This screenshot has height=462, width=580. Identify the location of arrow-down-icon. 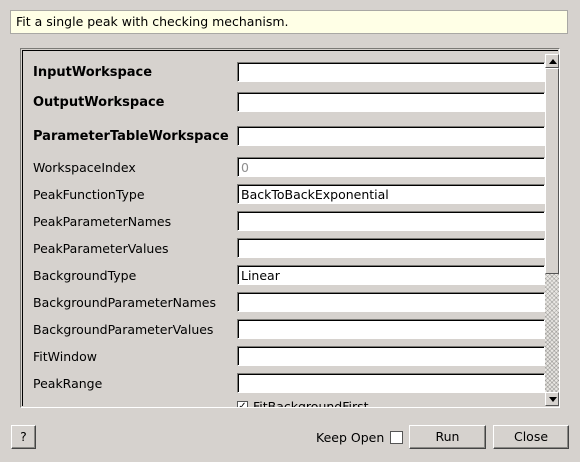
(553, 399).